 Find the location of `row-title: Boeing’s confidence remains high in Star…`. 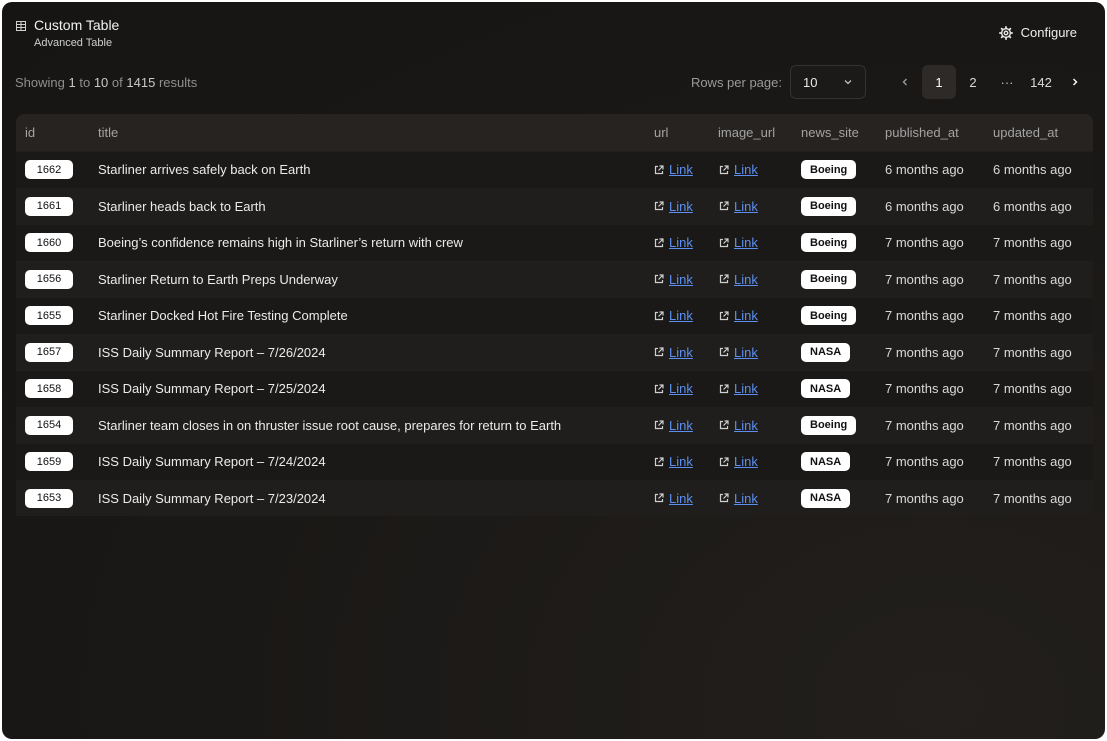

row-title: Boeing’s confidence remains high in Star… is located at coordinates (280, 242).